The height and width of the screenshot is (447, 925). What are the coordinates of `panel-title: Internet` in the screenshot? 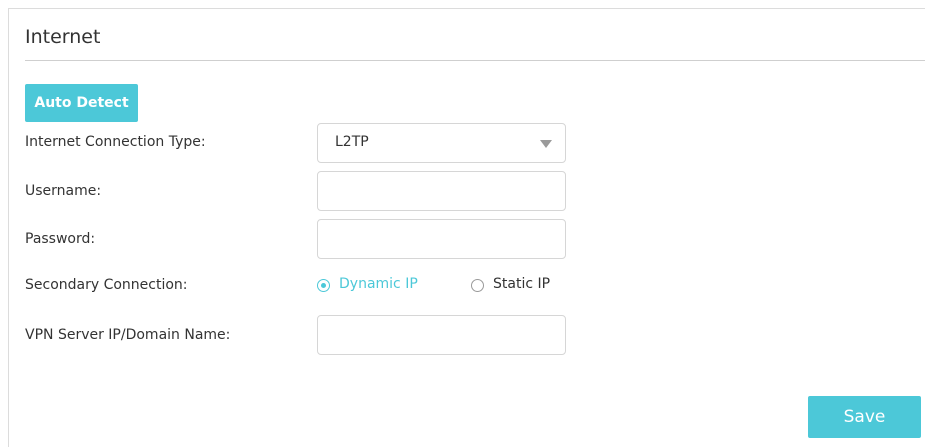 It's located at (63, 37).